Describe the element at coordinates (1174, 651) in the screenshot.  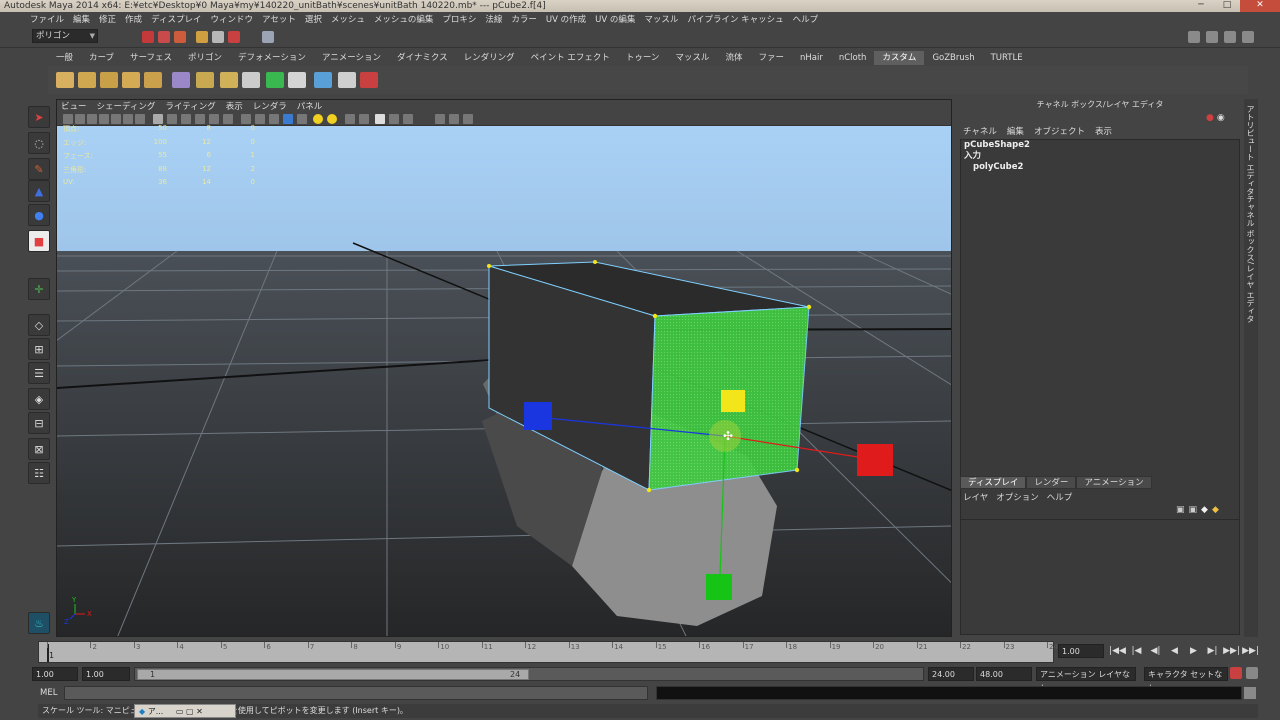
I see `play-backwards-button: ◀` at that location.